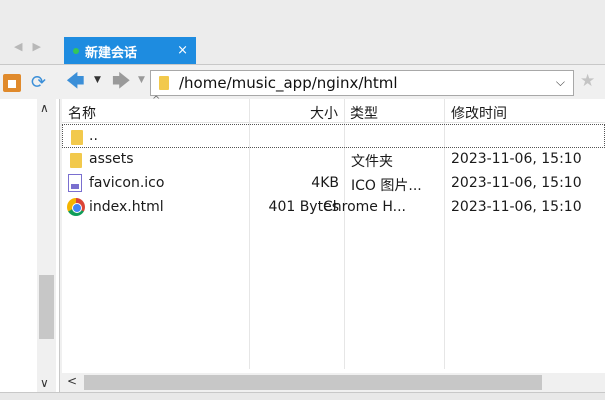 This screenshot has width=605, height=400. I want to click on chrome-html-icon, so click(76, 207).